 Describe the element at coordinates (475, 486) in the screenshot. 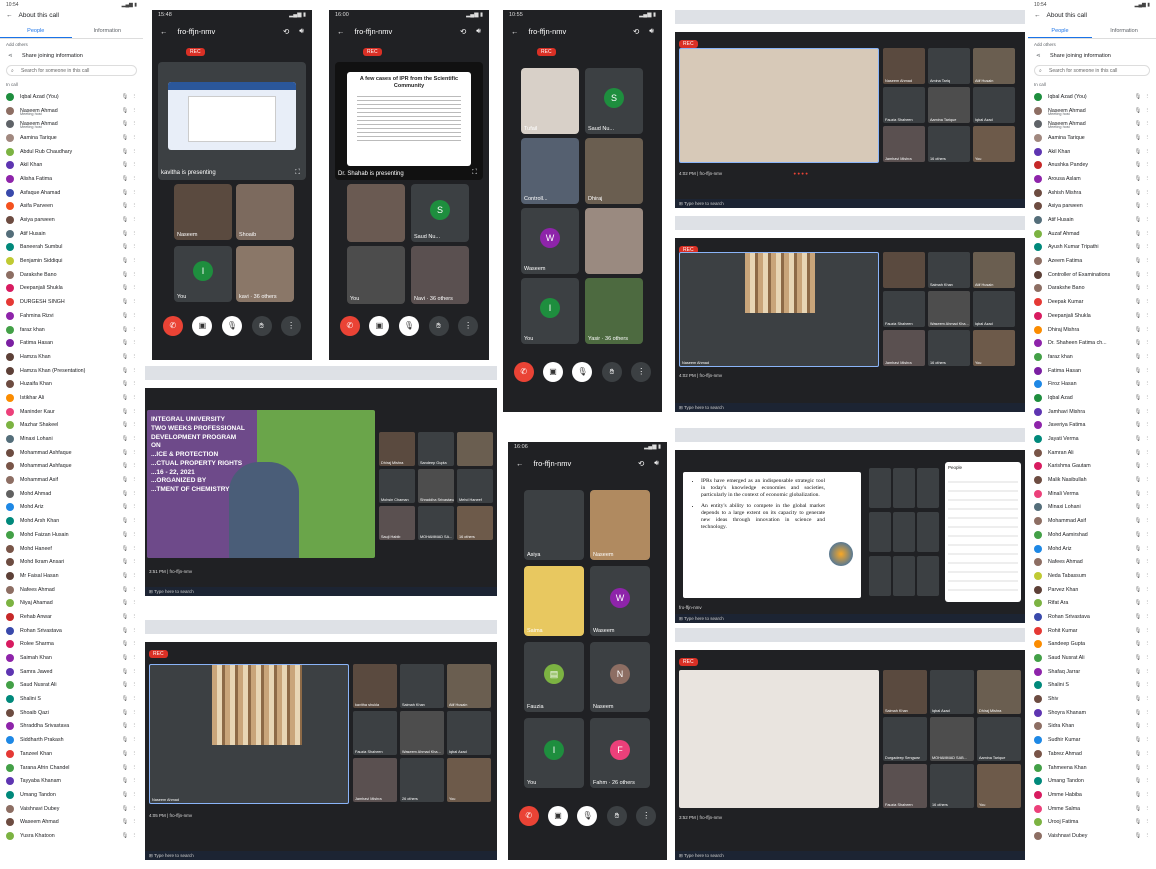

I see `thumbnail-tile: Mehd Haneef` at that location.